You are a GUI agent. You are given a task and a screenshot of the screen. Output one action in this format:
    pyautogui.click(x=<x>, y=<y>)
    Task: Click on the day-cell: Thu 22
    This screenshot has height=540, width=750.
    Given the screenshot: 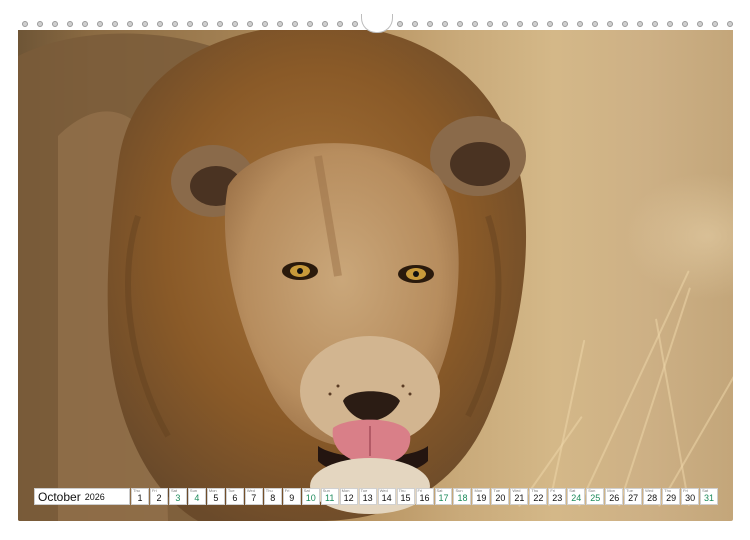 What is the action you would take?
    pyautogui.click(x=538, y=496)
    